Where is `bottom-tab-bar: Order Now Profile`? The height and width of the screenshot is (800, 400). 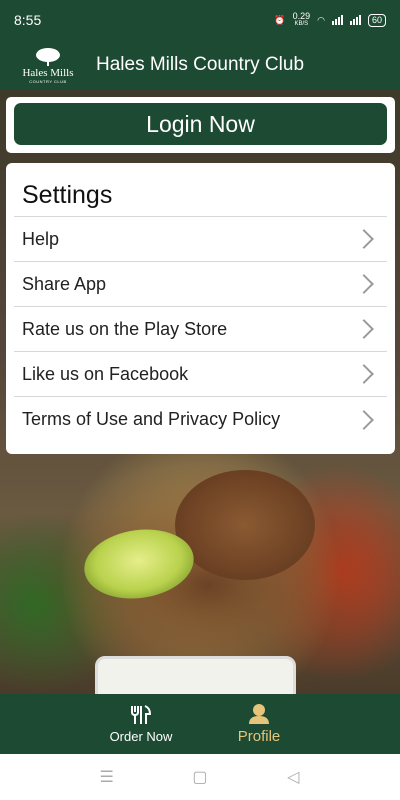 bottom-tab-bar: Order Now Profile is located at coordinates (200, 724).